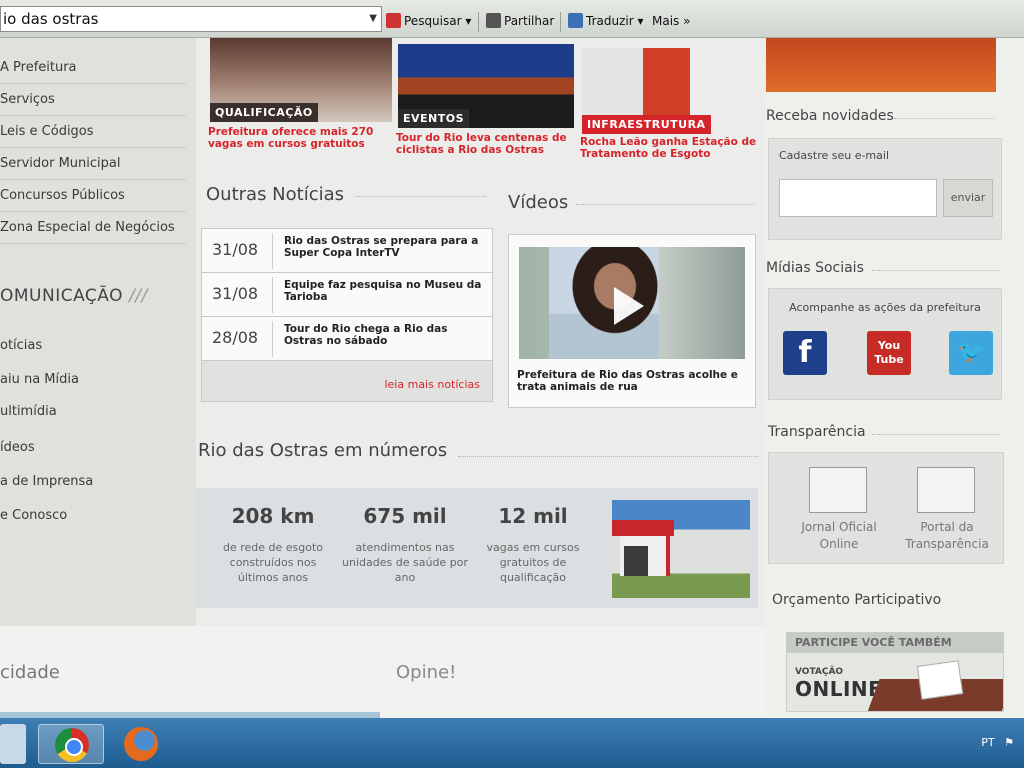 The width and height of the screenshot is (1024, 768). I want to click on highlight-tag: EVENTOS, so click(434, 118).